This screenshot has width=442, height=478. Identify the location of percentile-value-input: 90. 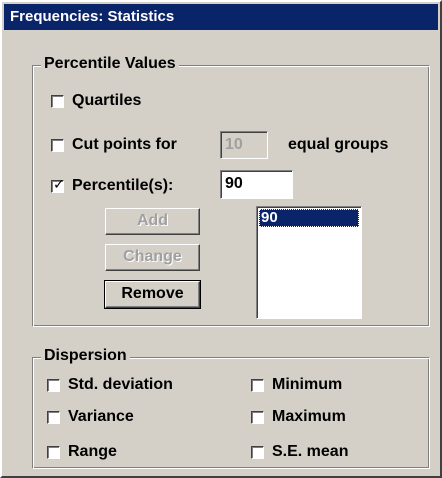
(256, 184).